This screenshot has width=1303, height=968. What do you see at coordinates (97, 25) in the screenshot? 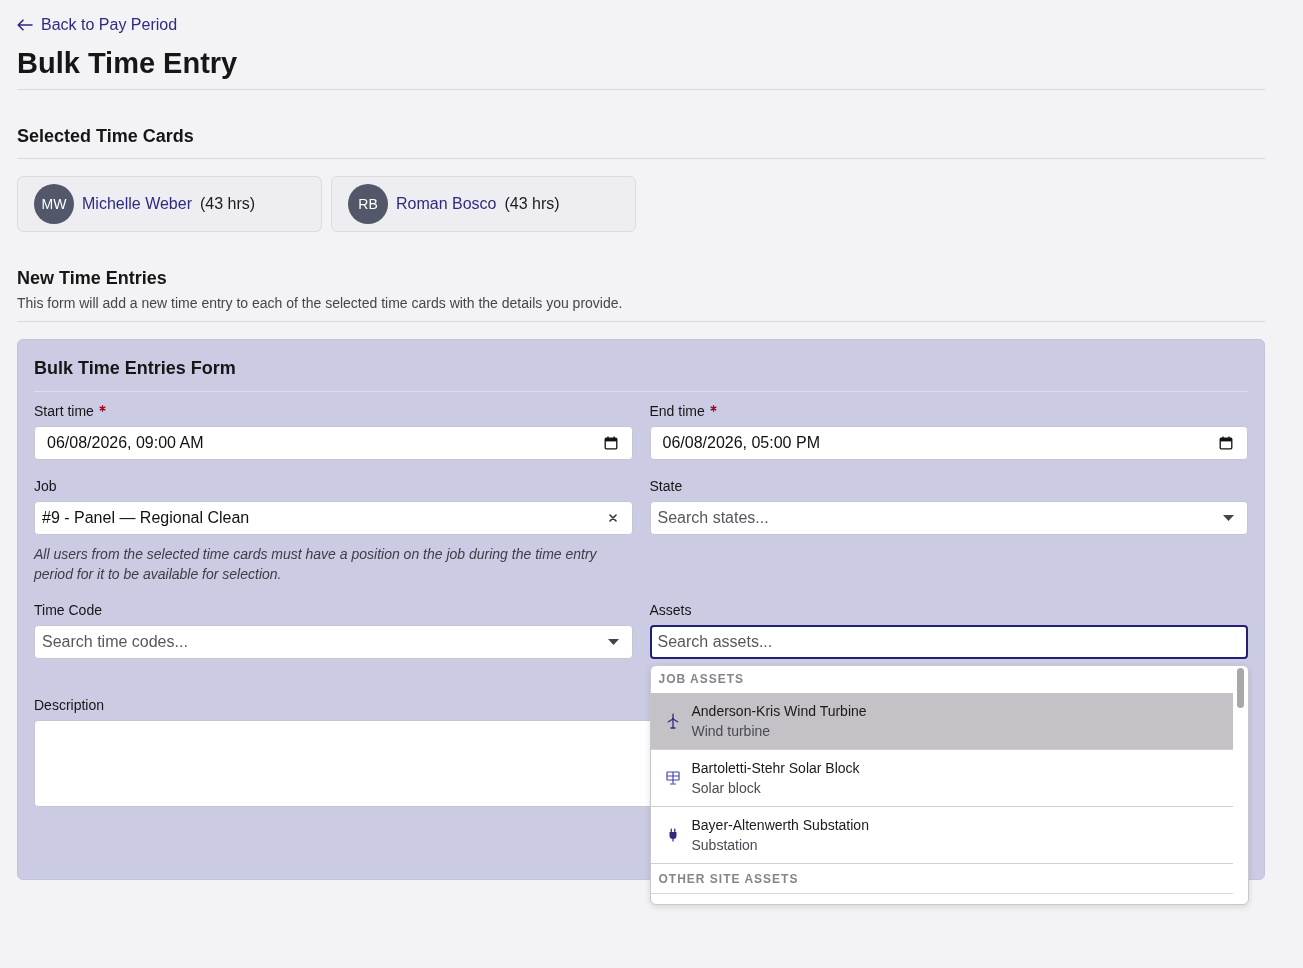
I see `back-link: Back to Pay Period` at bounding box center [97, 25].